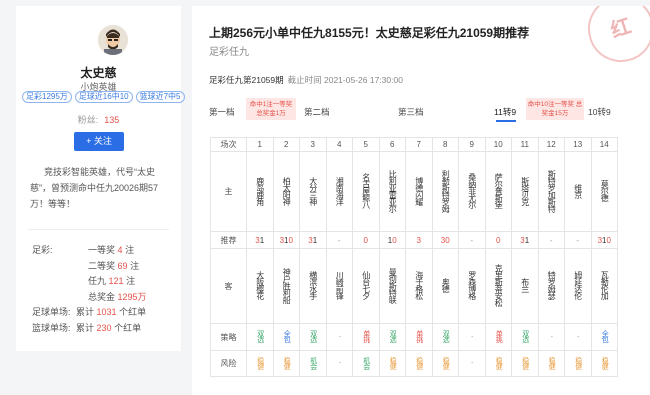  I want to click on active-tab-indicator, so click(506, 121).